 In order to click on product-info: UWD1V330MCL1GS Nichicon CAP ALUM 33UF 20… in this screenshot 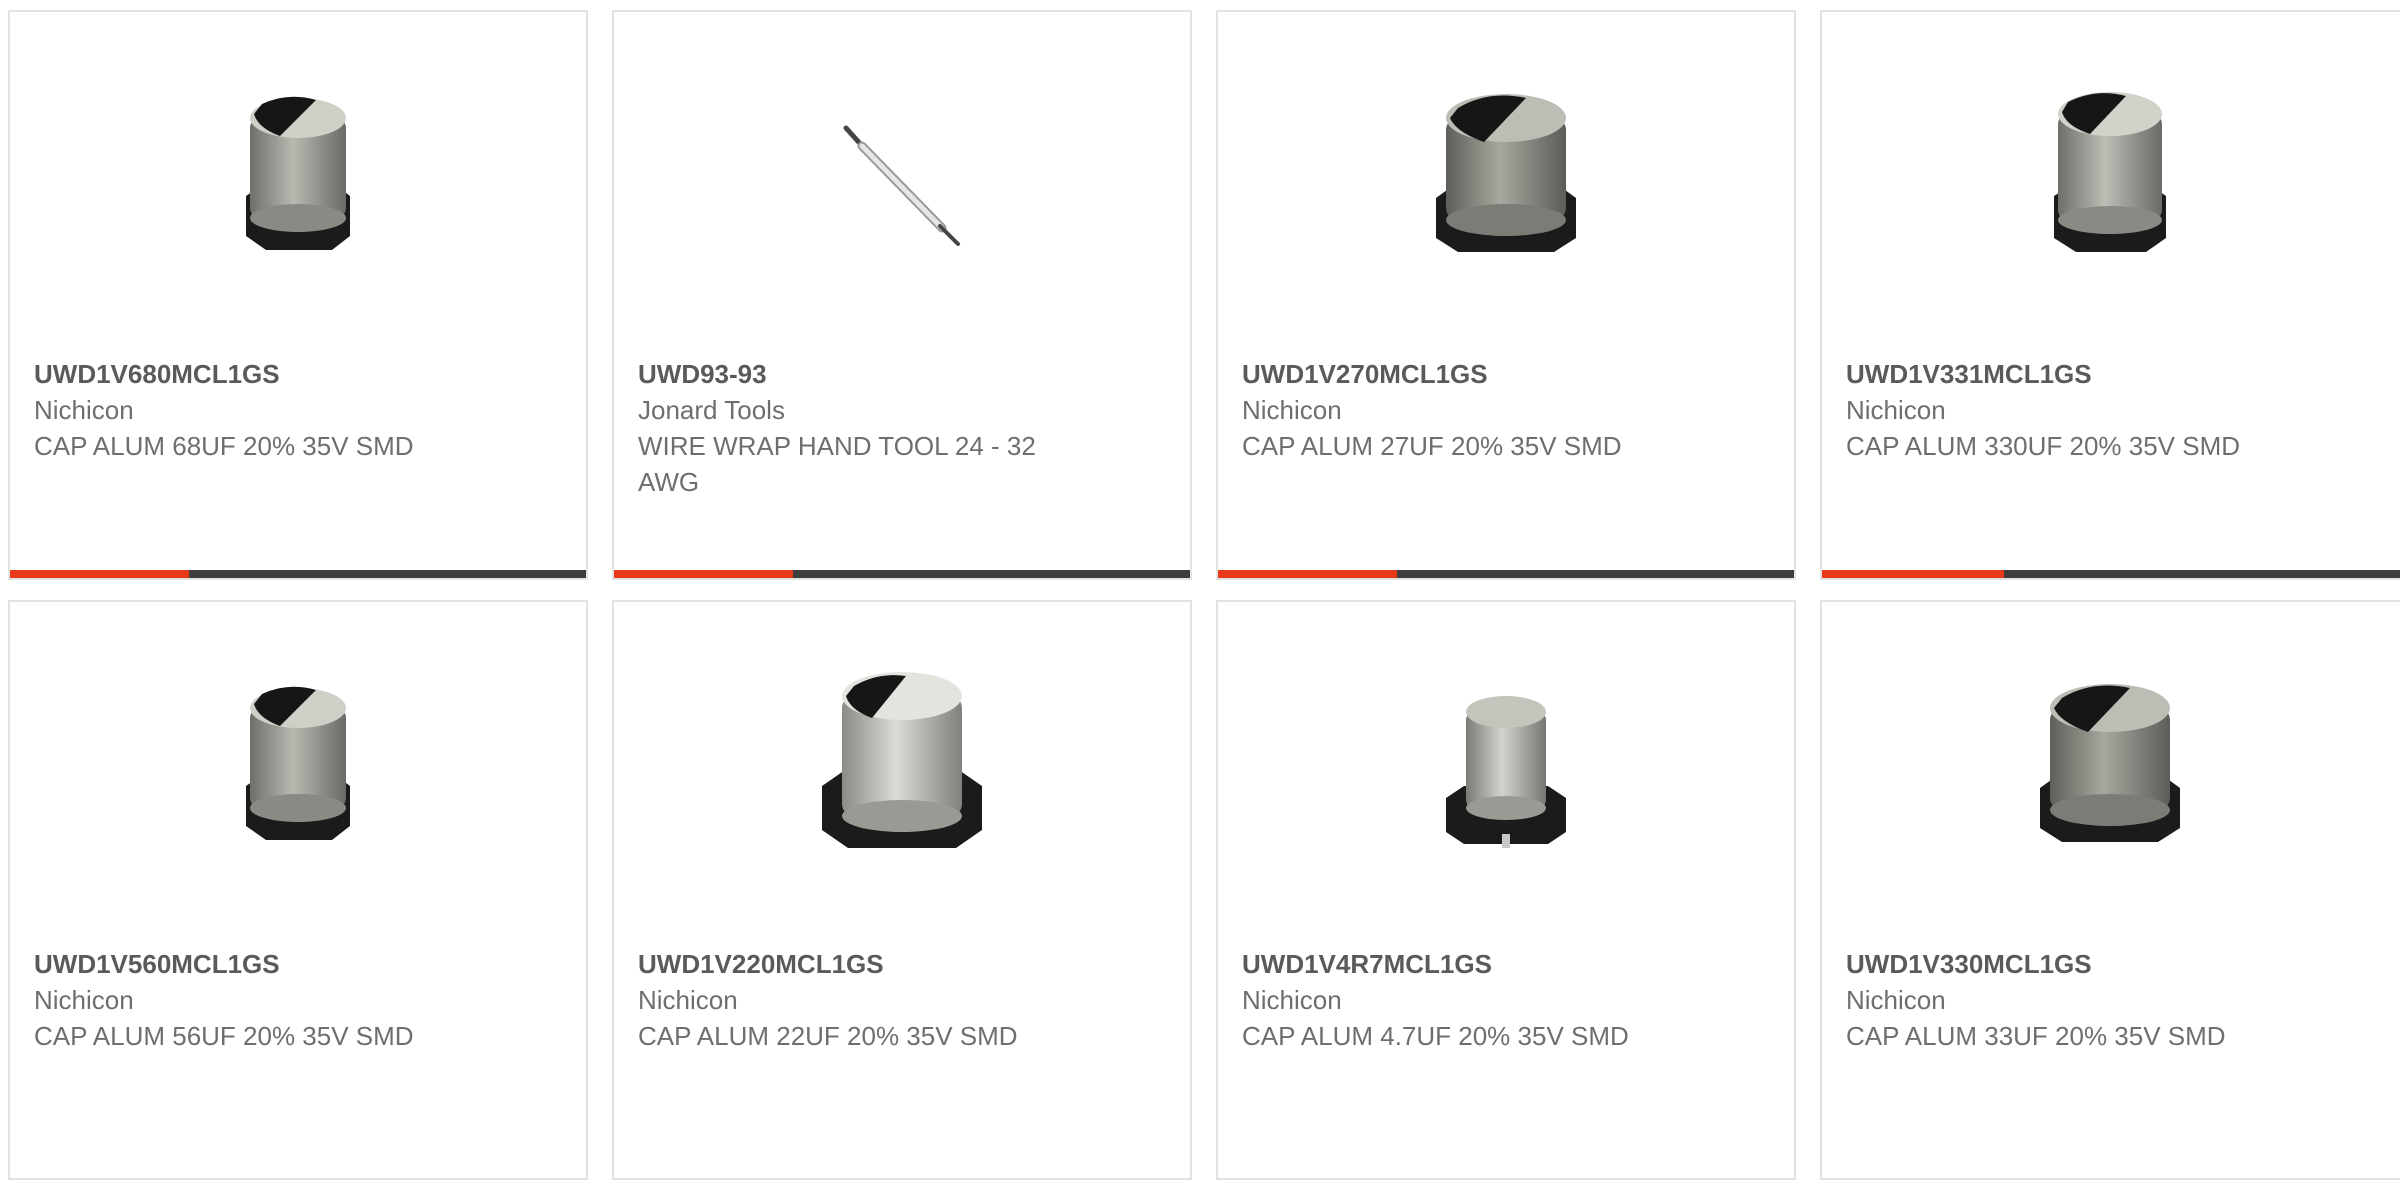, I will do `click(2056, 1000)`.